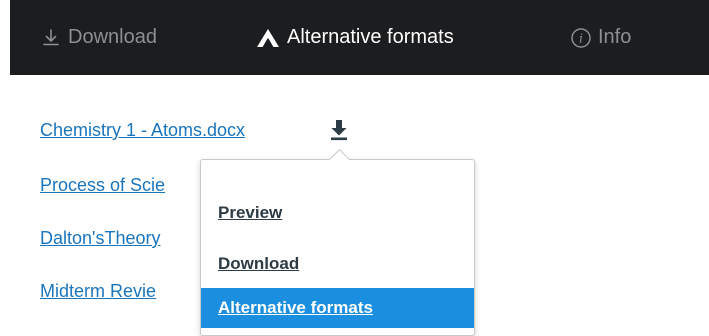 The width and height of the screenshot is (709, 336). What do you see at coordinates (142, 130) in the screenshot?
I see `file-link-chemistry-atoms: Chemistry 1 - Atoms.docx` at bounding box center [142, 130].